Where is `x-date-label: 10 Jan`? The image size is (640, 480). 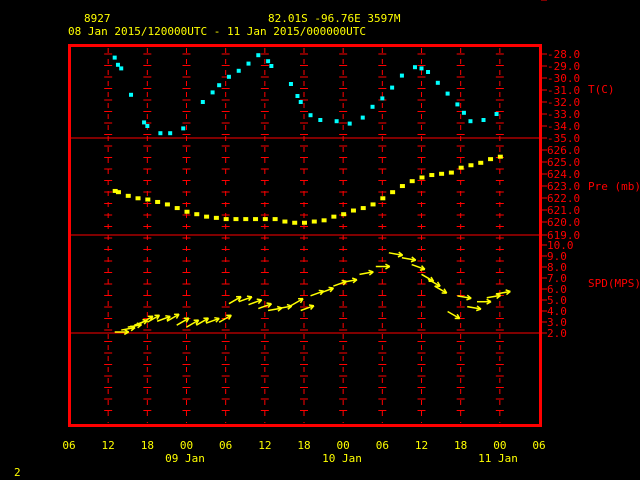 x-date-label: 10 Jan is located at coordinates (342, 458).